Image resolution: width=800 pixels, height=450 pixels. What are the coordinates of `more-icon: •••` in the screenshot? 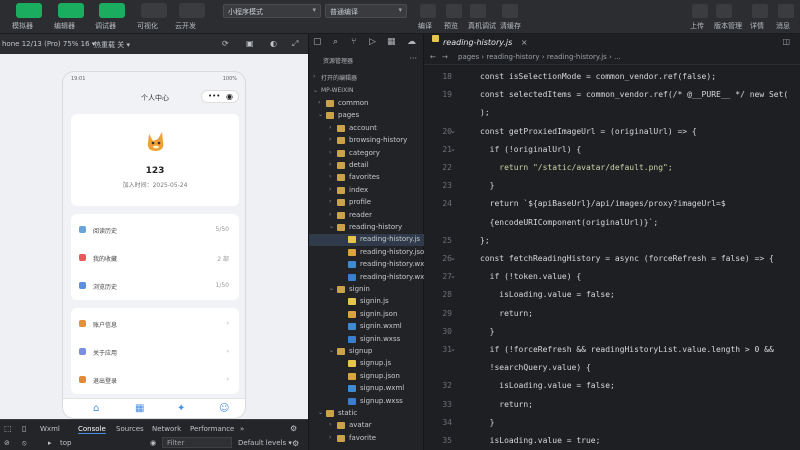 It's located at (214, 96).